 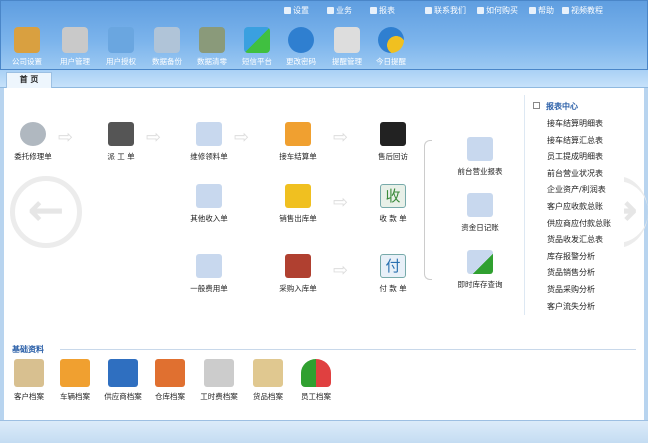 I want to click on report-item: 接车结算汇总表, so click(x=574, y=141).